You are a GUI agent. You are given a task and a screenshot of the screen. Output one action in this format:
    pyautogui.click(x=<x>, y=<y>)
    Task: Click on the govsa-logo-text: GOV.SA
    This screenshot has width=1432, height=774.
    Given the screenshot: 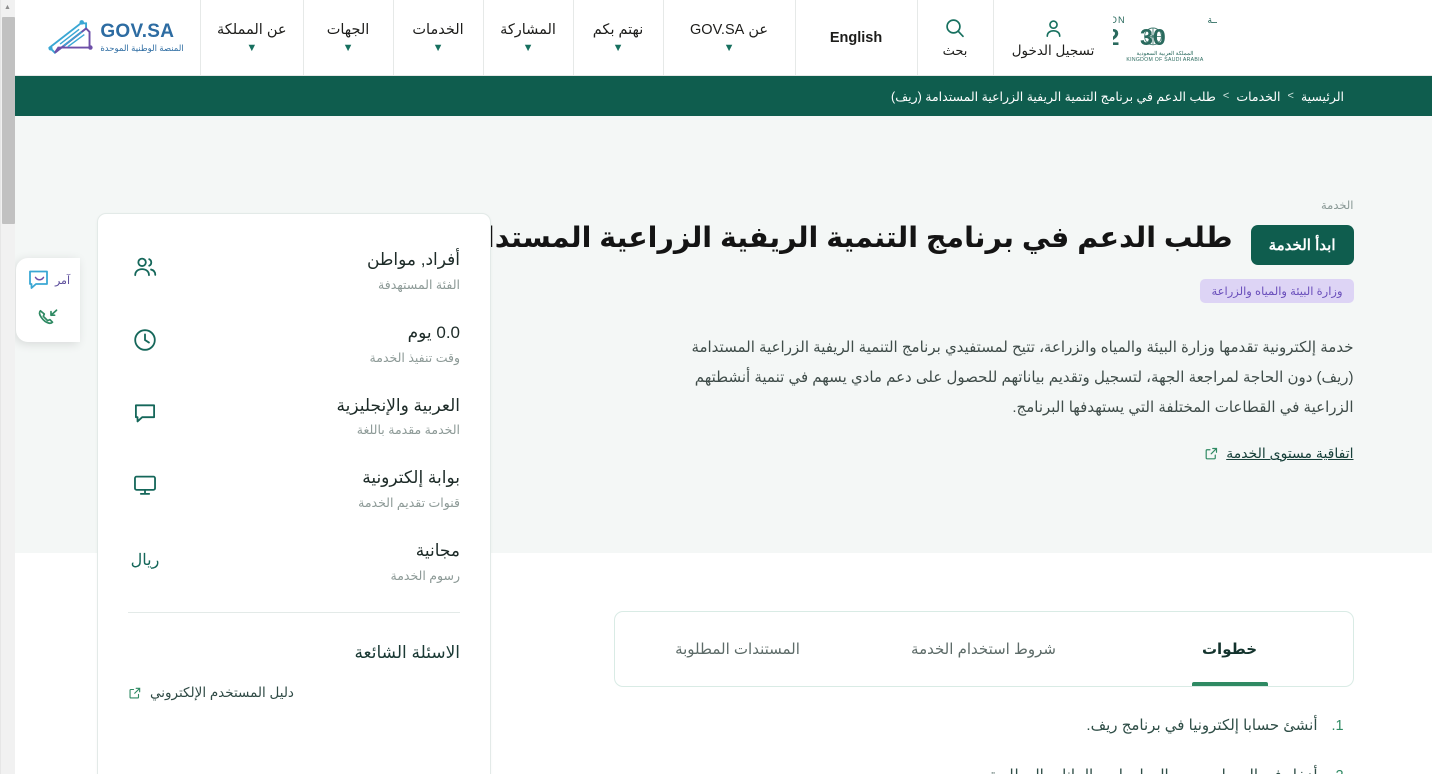 What is the action you would take?
    pyautogui.click(x=137, y=32)
    